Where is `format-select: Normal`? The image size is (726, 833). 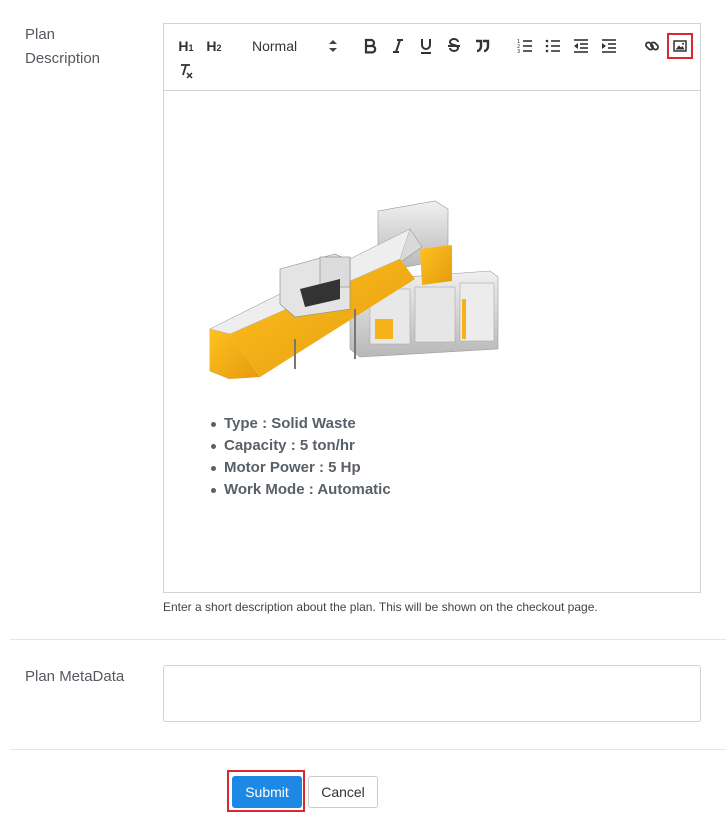
format-select: Normal is located at coordinates (295, 46).